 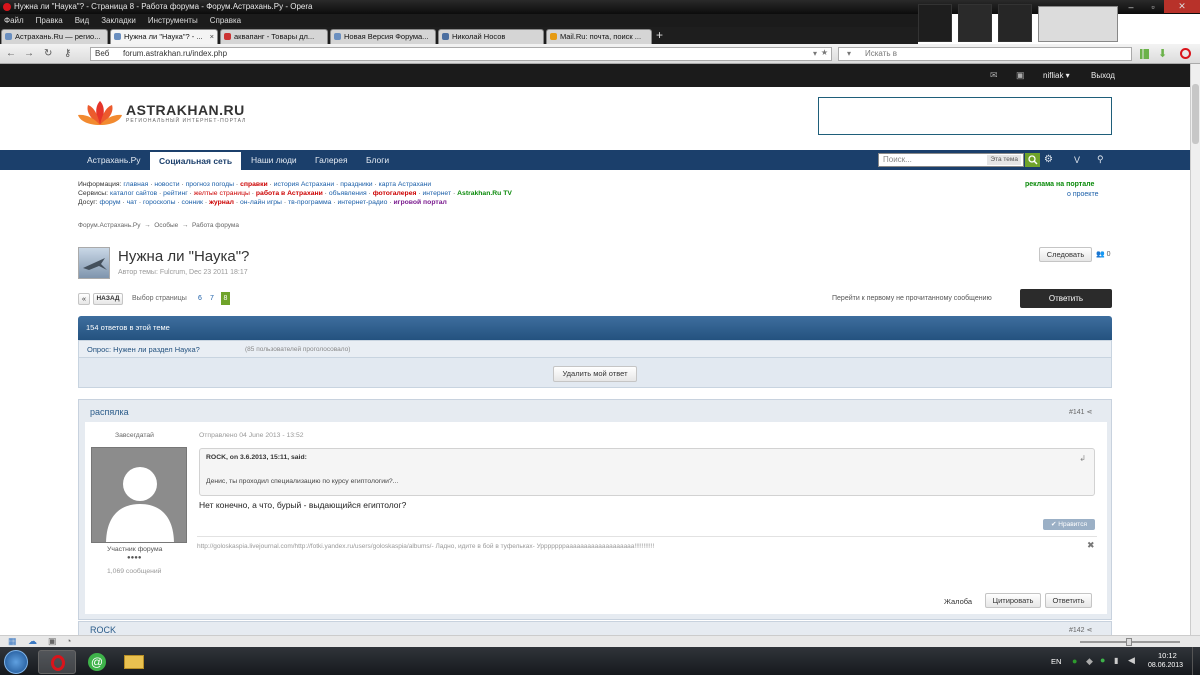 I want to click on dropdown-icon: ▾, so click(x=815, y=54).